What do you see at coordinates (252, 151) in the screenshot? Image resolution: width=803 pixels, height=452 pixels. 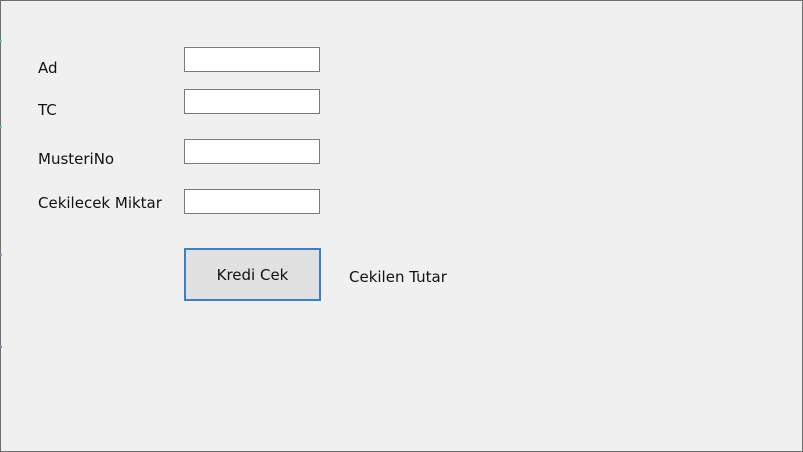 I see `musterino-input` at bounding box center [252, 151].